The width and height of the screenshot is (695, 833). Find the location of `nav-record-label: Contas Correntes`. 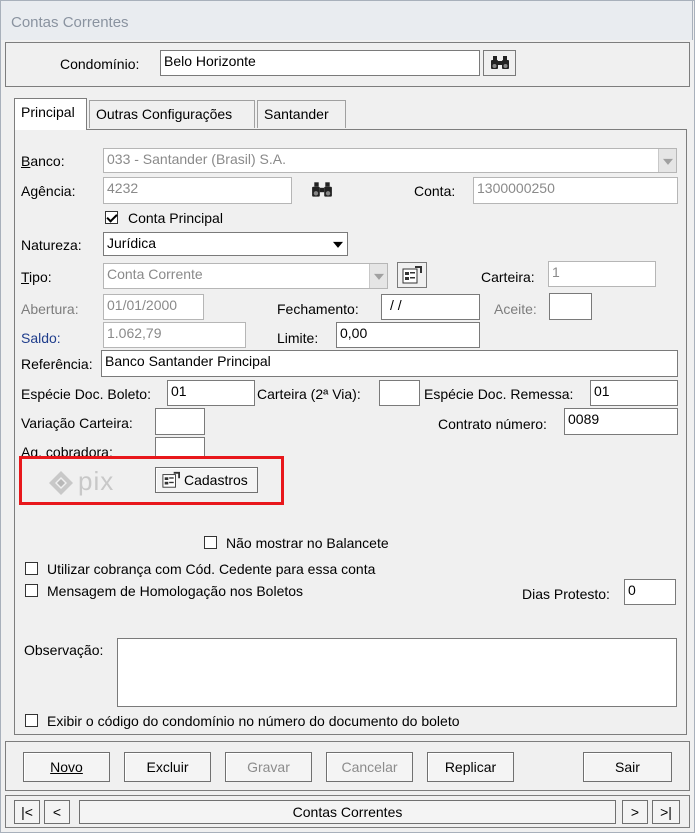

nav-record-label: Contas Correntes is located at coordinates (347, 812).